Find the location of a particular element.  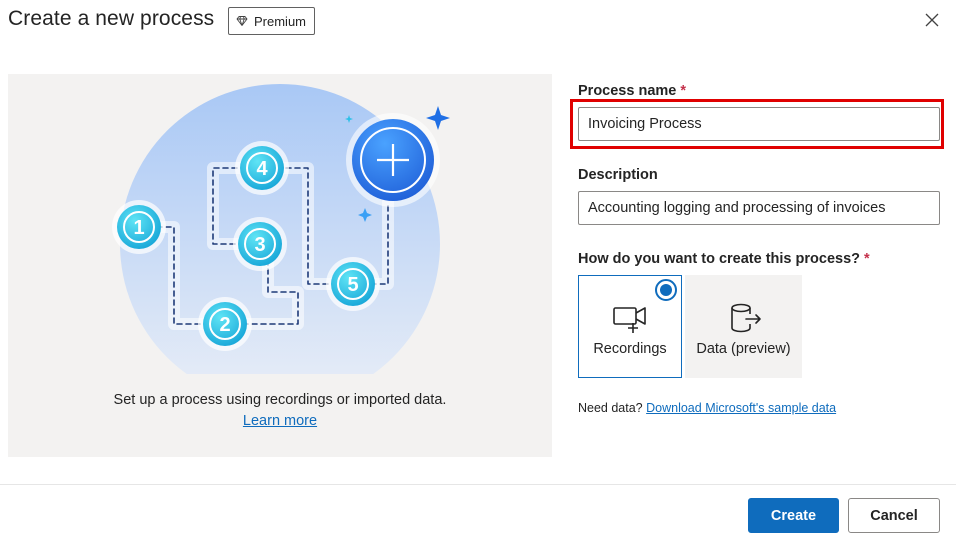

step-node-4: 4 is located at coordinates (262, 168).